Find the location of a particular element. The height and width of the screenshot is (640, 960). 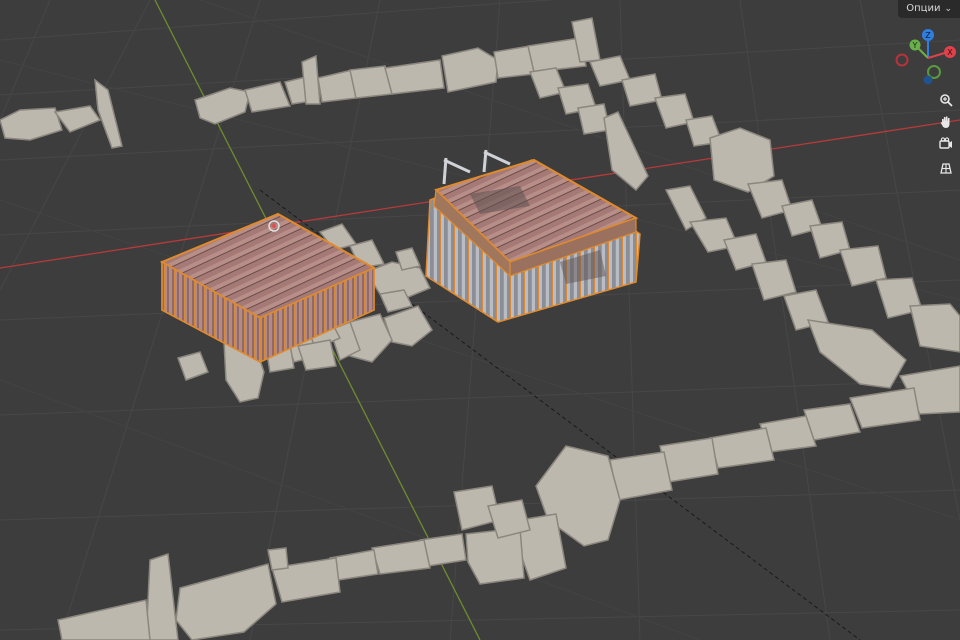

chevron-down-icon: ⌄ is located at coordinates (948, 9).